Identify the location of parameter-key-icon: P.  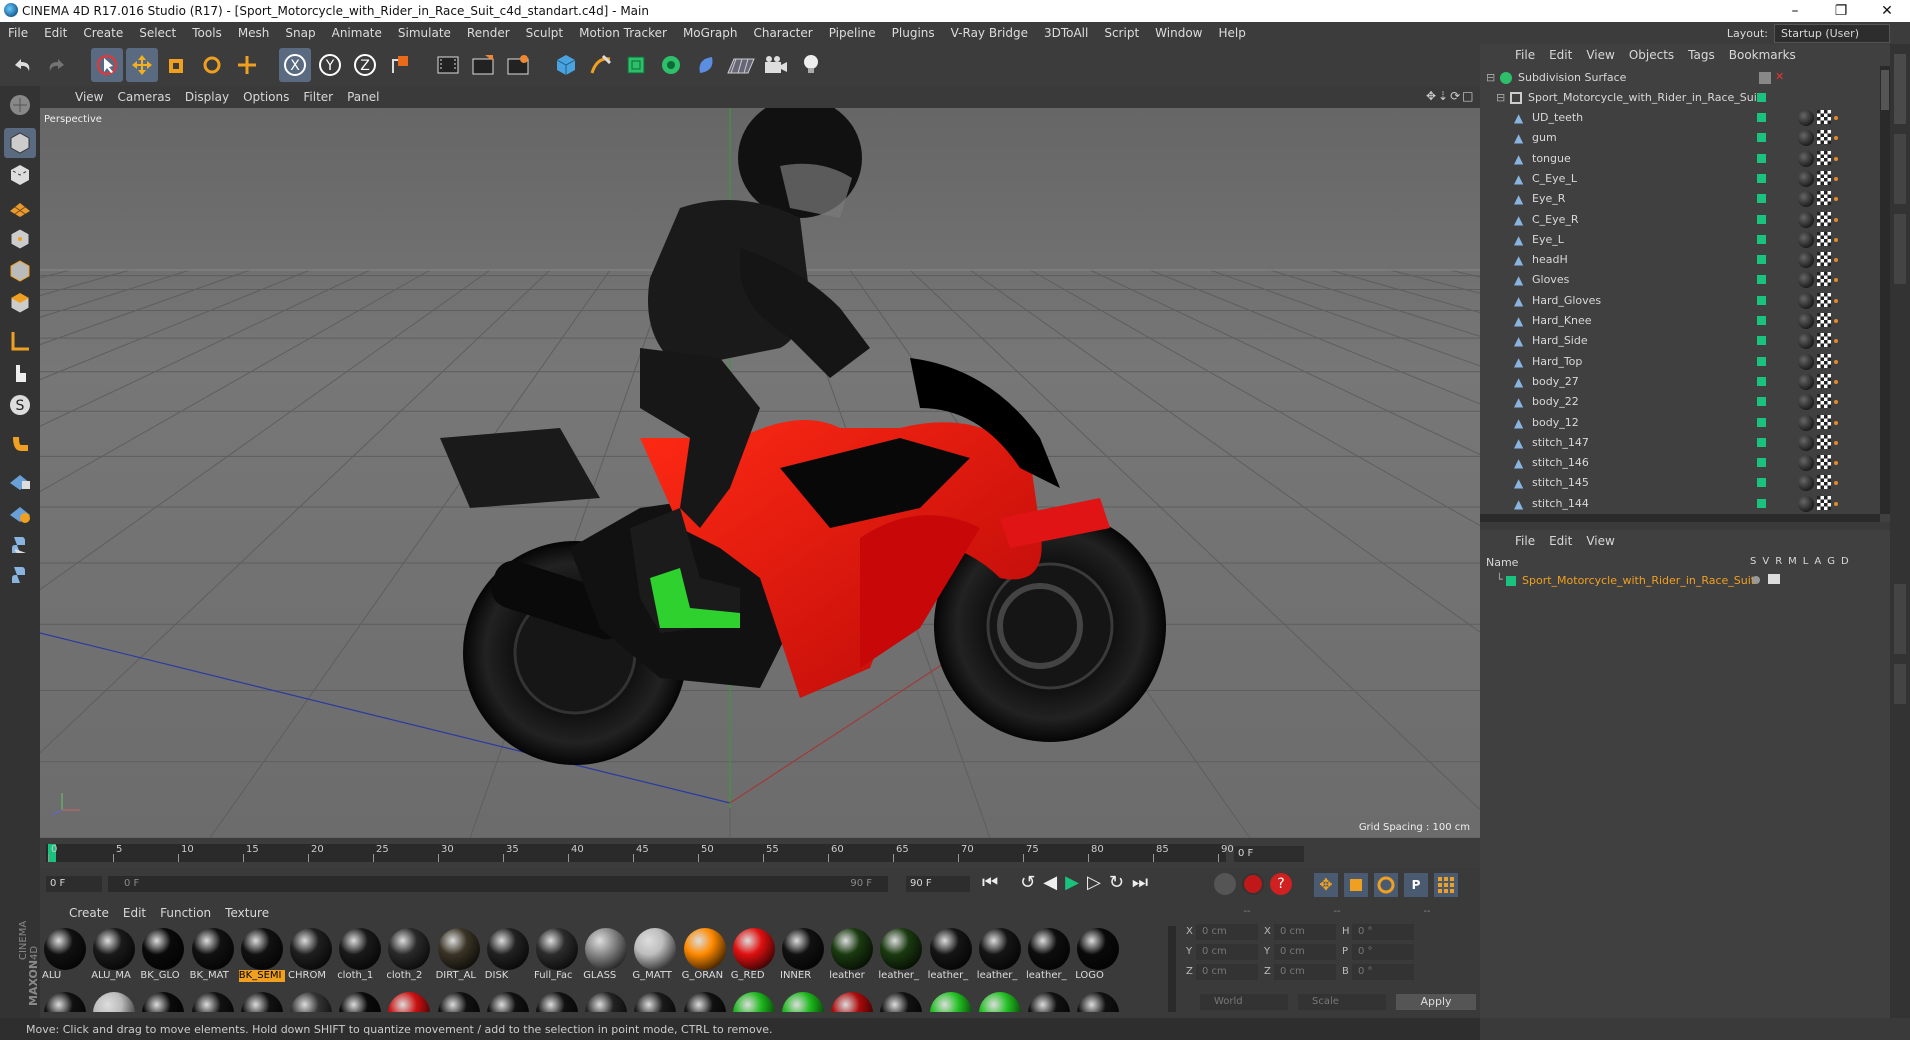
(1416, 885).